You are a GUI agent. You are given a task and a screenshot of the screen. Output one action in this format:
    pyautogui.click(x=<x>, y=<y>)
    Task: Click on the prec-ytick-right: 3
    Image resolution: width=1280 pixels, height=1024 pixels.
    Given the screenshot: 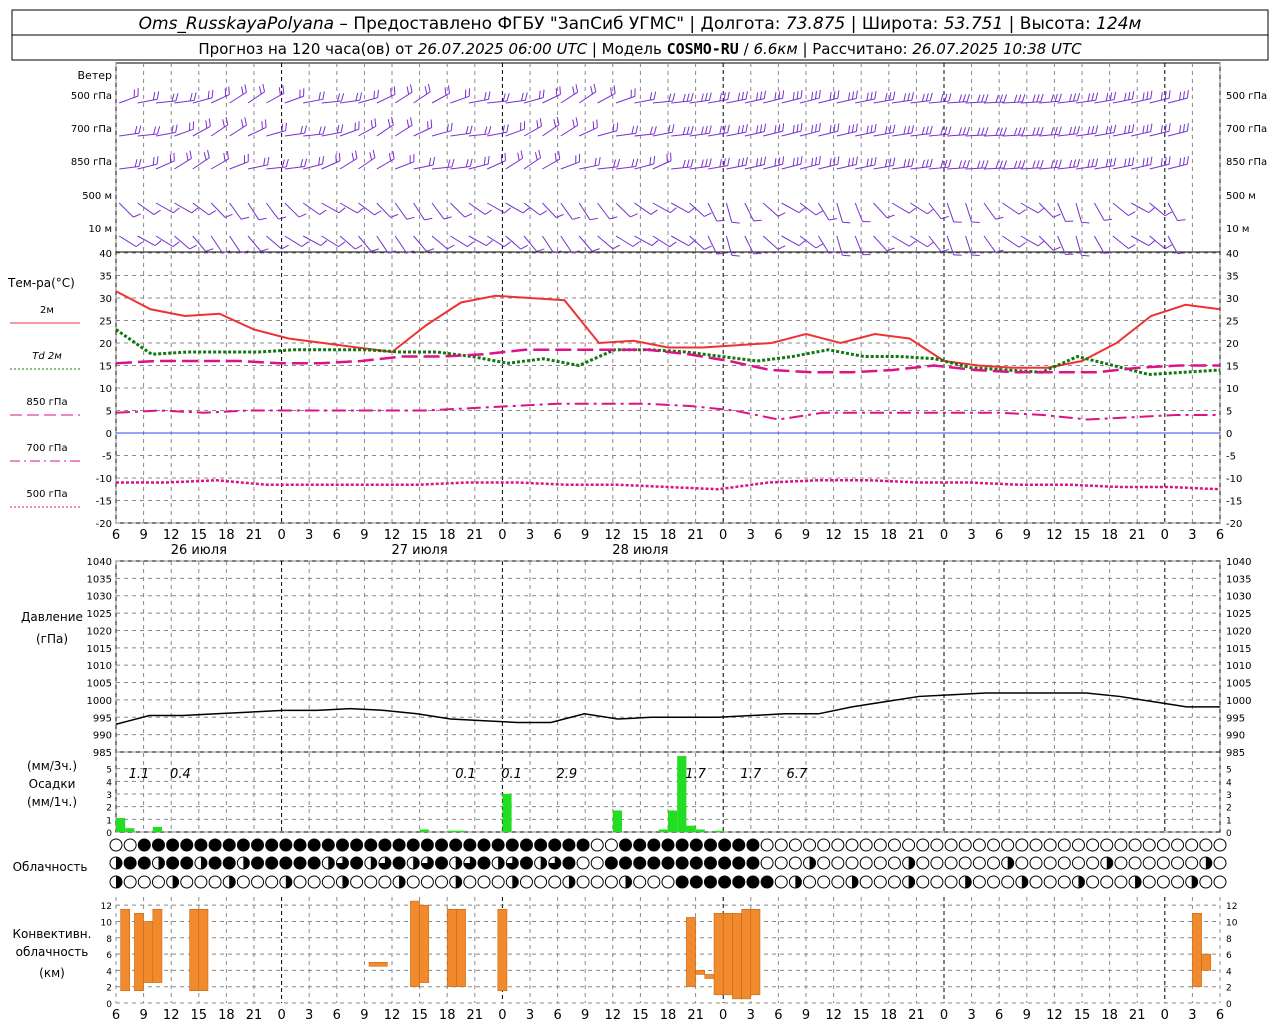 What is the action you would take?
    pyautogui.click(x=1229, y=796)
    